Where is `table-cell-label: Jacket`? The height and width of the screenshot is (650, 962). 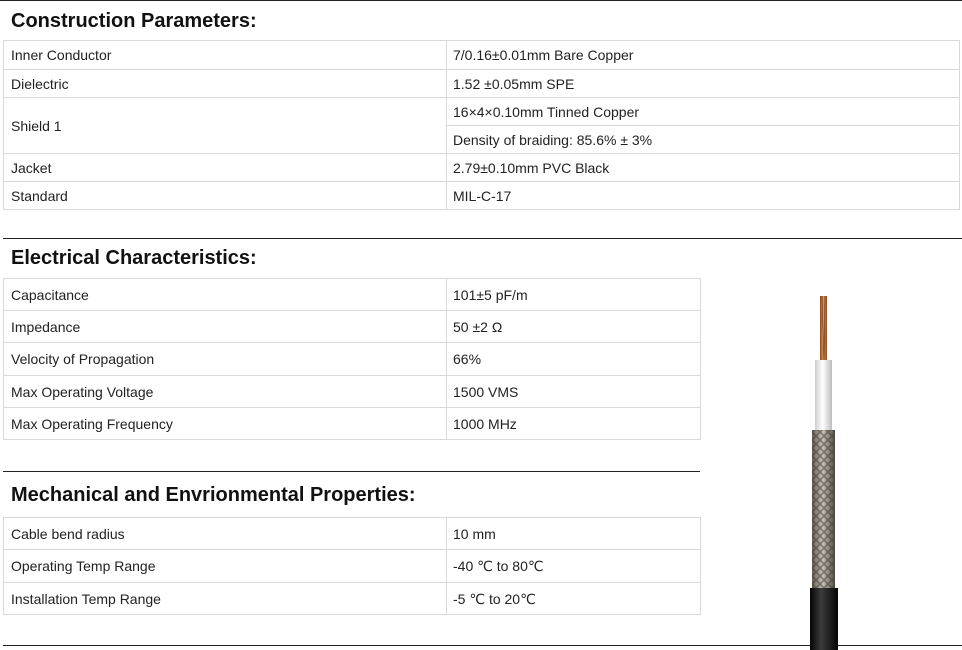
table-cell-label: Jacket is located at coordinates (31, 168).